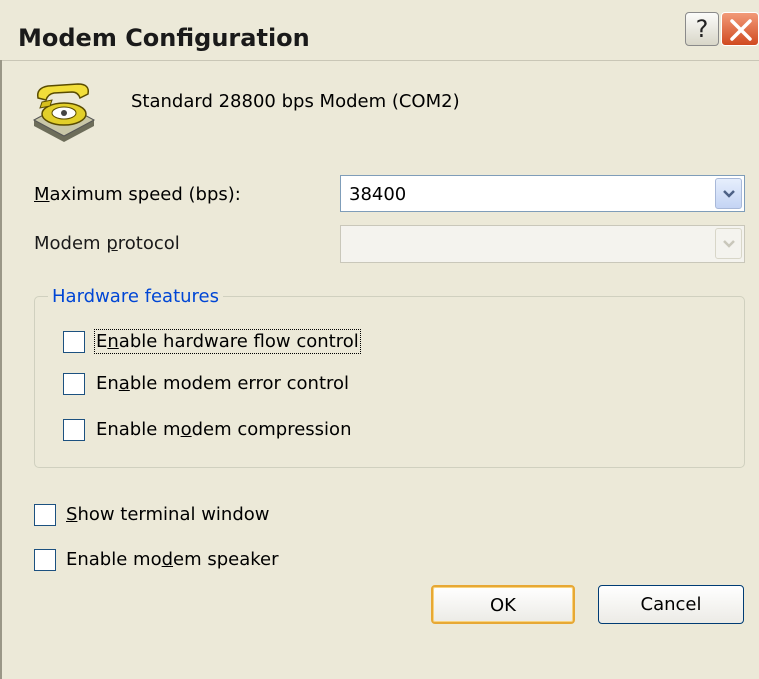  I want to click on max-speed-label: Maximum speed (bps):, so click(137, 194).